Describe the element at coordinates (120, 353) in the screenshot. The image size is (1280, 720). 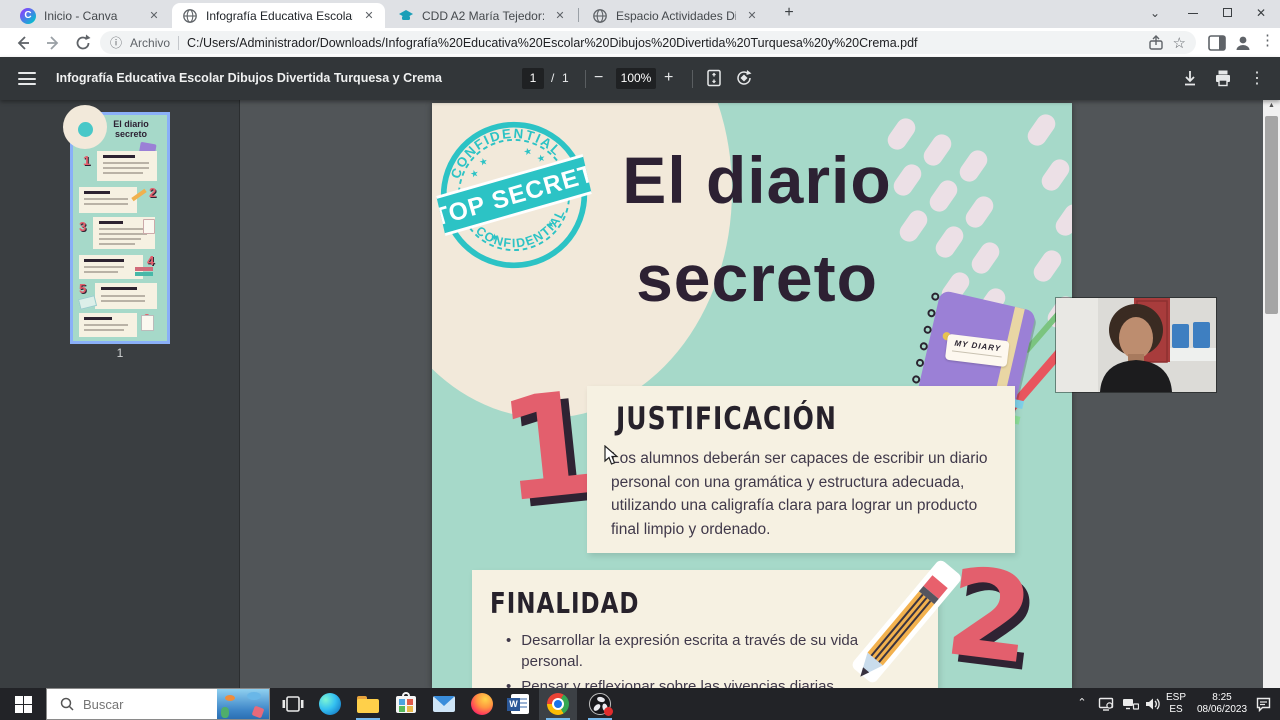
I see `thumbnail-page-label: 1` at that location.